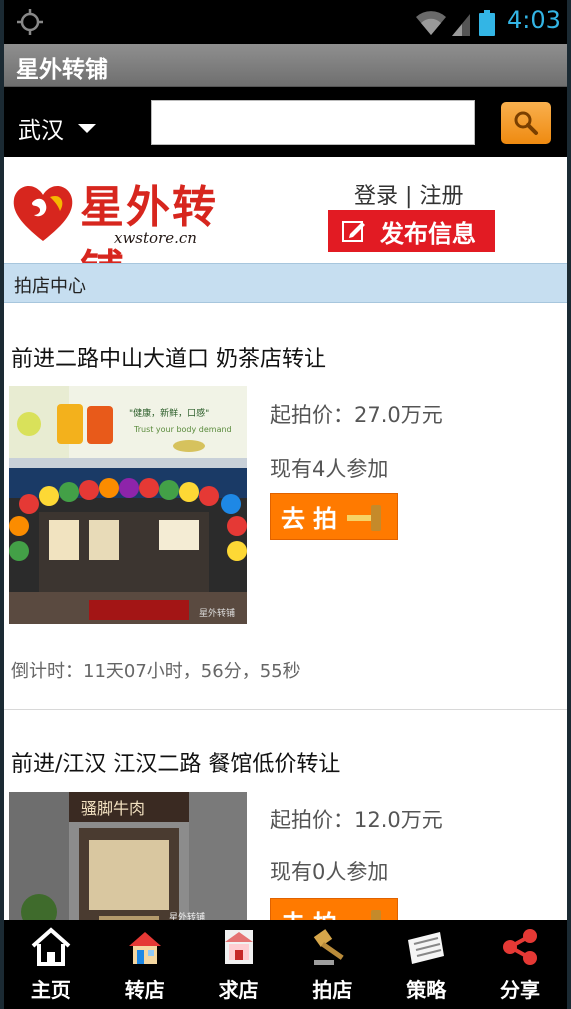 This screenshot has height=1009, width=571. Describe the element at coordinates (426, 990) in the screenshot. I see `nav-strategy-label: 策略` at that location.